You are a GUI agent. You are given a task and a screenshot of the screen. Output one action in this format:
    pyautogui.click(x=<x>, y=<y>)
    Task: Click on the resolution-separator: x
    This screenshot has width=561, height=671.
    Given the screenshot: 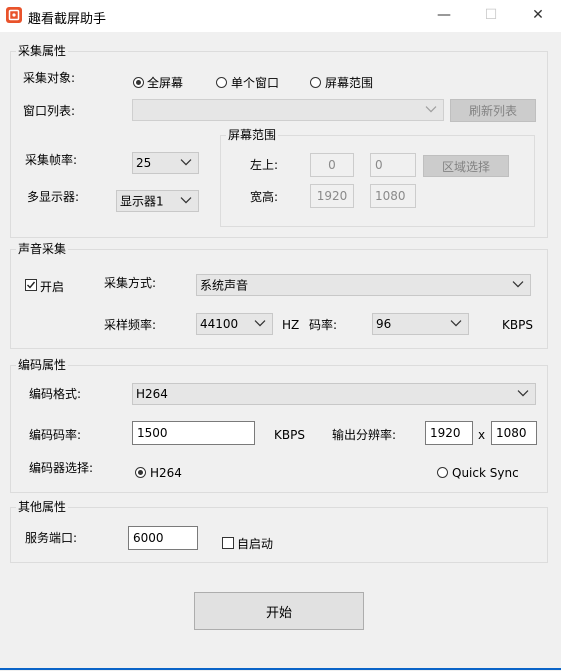 What is the action you would take?
    pyautogui.click(x=482, y=435)
    